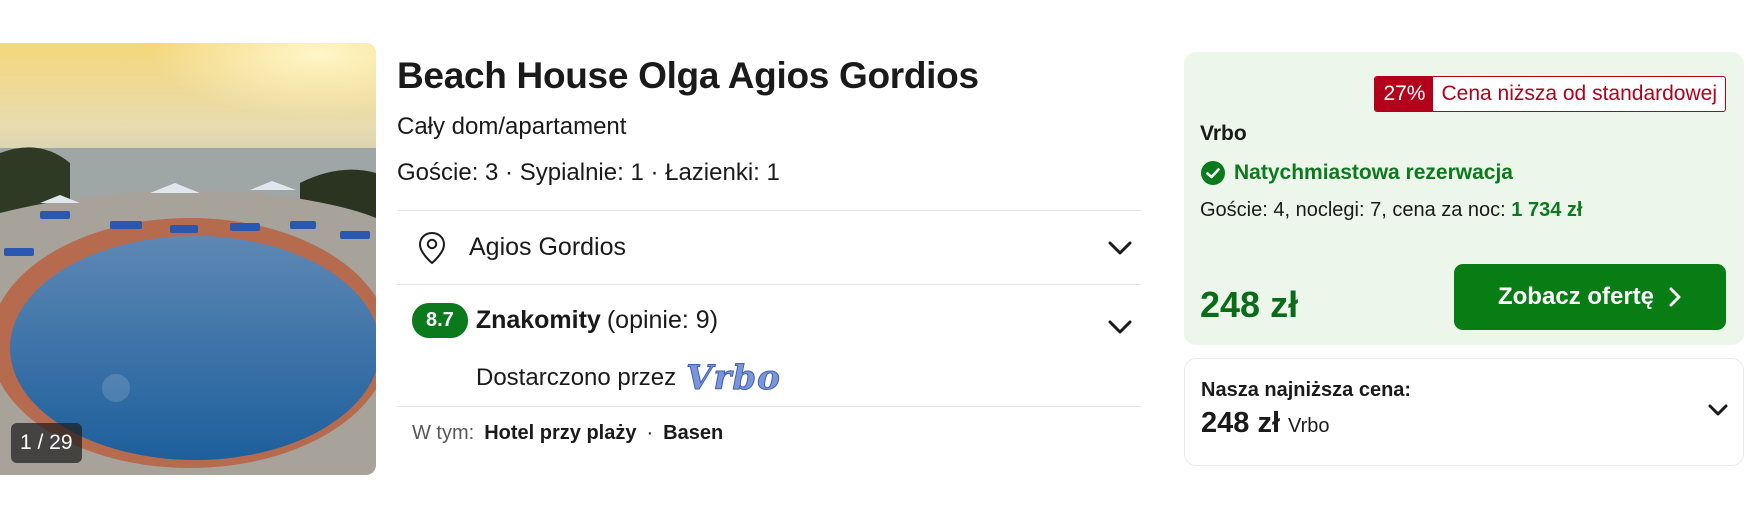 The image size is (1746, 518). I want to click on total-price: 248 zł, so click(1249, 304).